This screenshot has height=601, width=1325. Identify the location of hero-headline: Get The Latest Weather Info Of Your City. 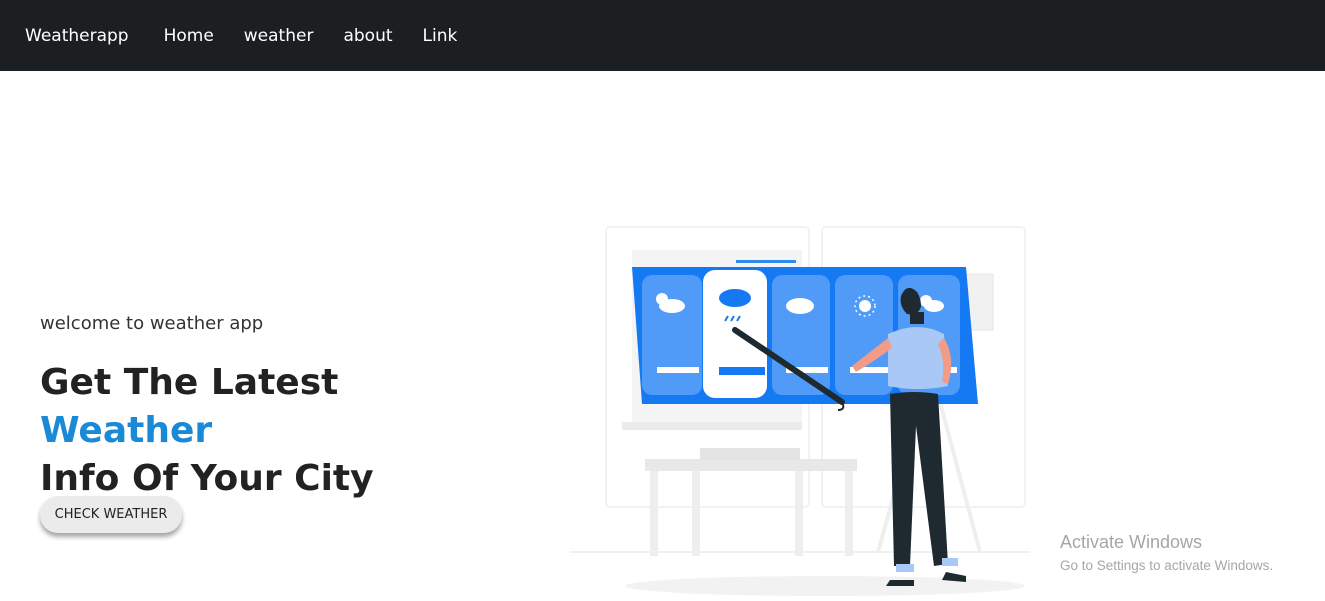
(275, 431).